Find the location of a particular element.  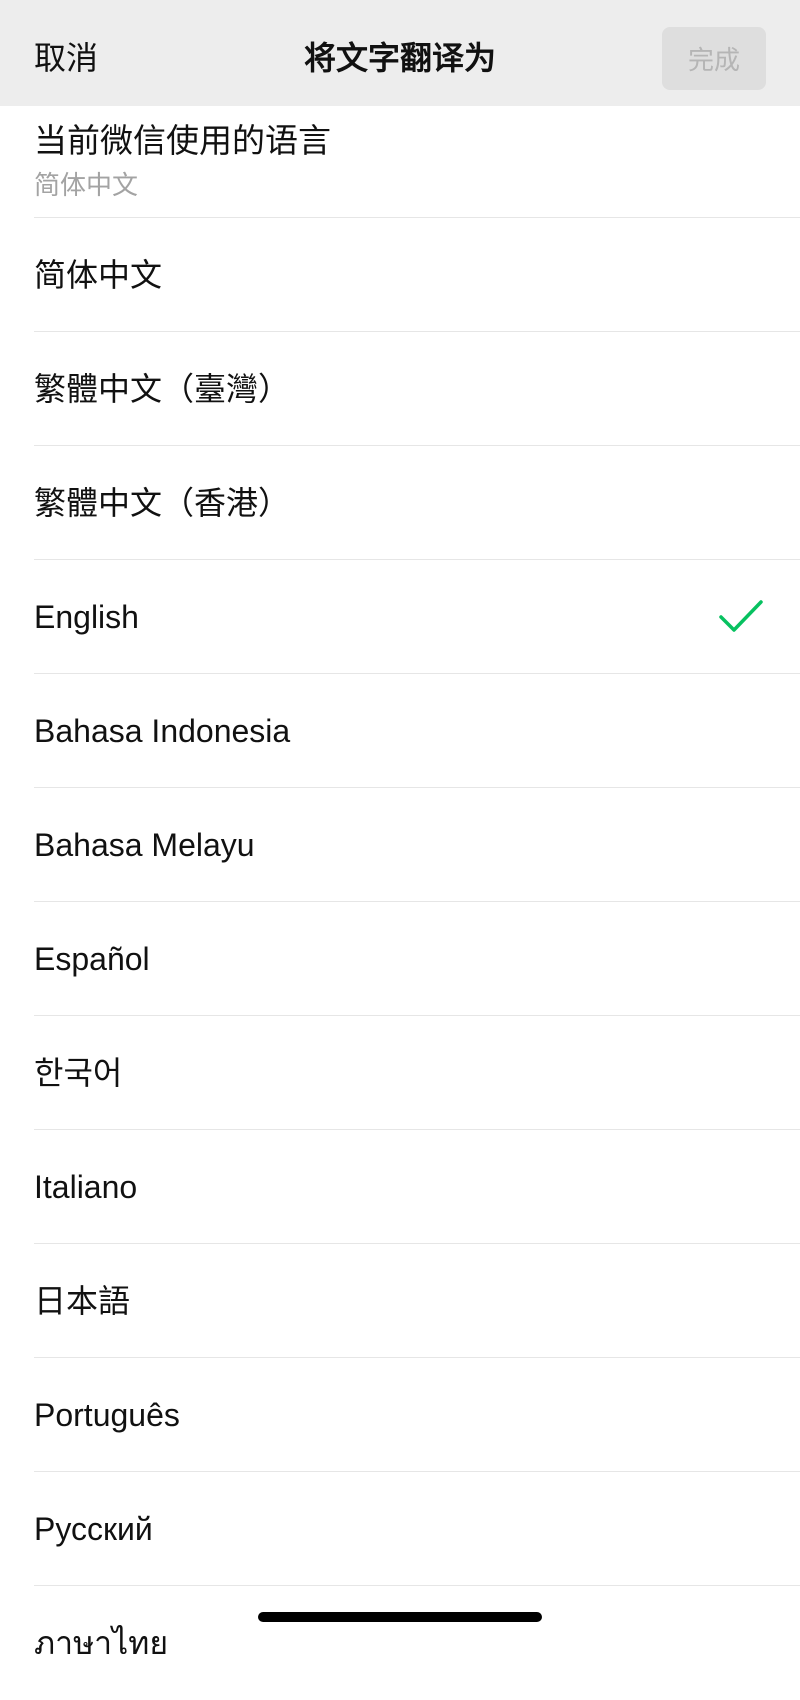

language-label: Bahasa Indonesia is located at coordinates (162, 731).